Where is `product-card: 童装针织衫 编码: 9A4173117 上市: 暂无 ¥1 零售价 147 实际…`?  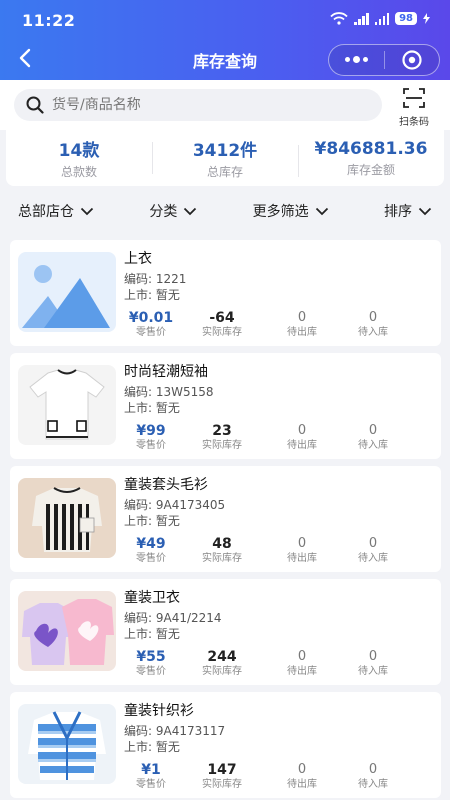
product-card: 童装针织衫 编码: 9A4173117 上市: 暂无 ¥1 零售价 147 实际… is located at coordinates (225, 745).